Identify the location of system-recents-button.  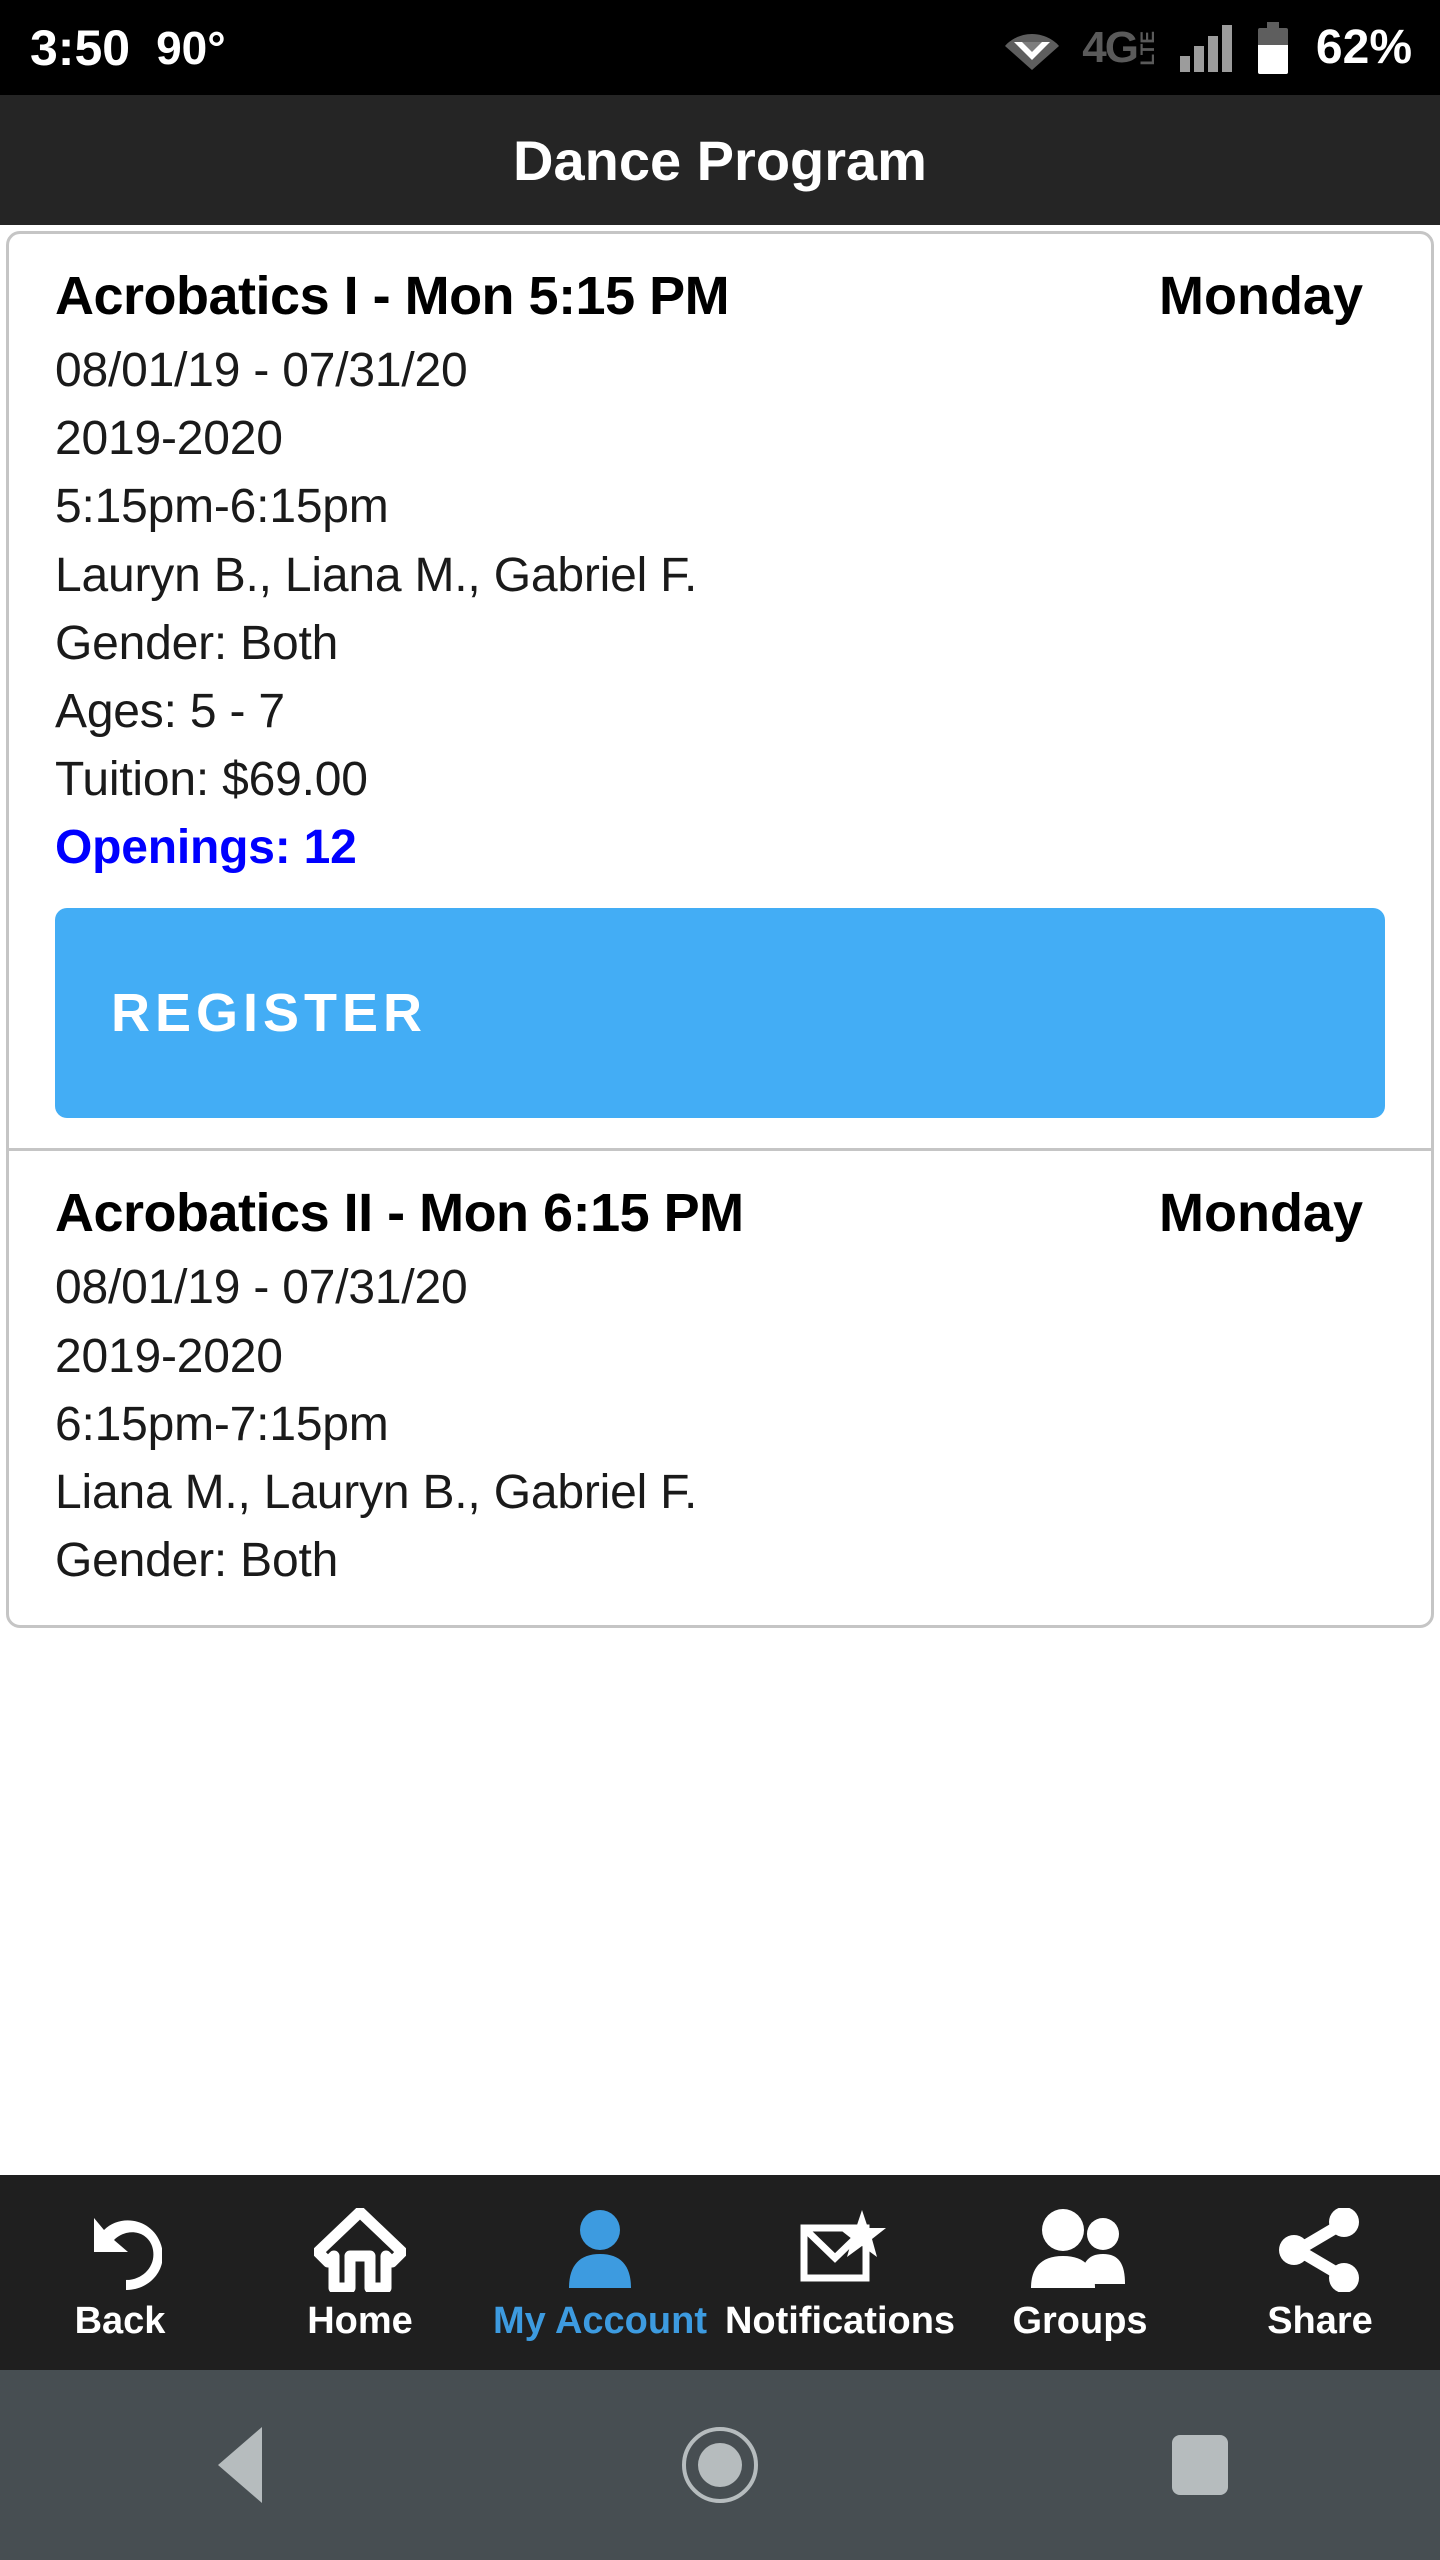
(1200, 2465).